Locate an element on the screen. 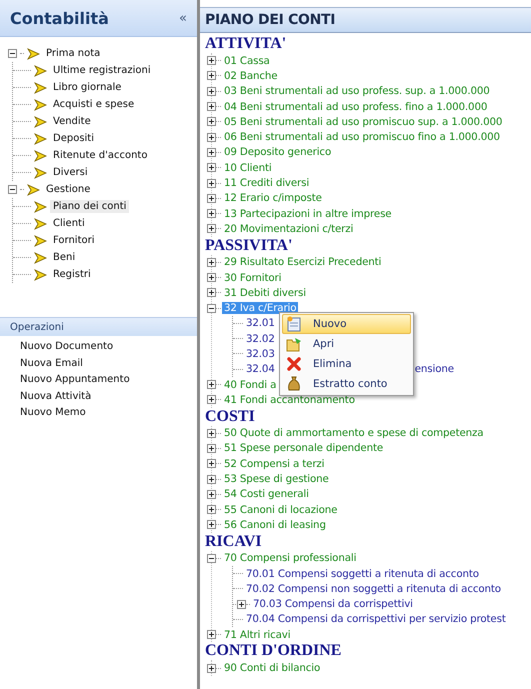  account-item: 41 Fondi accantonamento is located at coordinates (289, 400).